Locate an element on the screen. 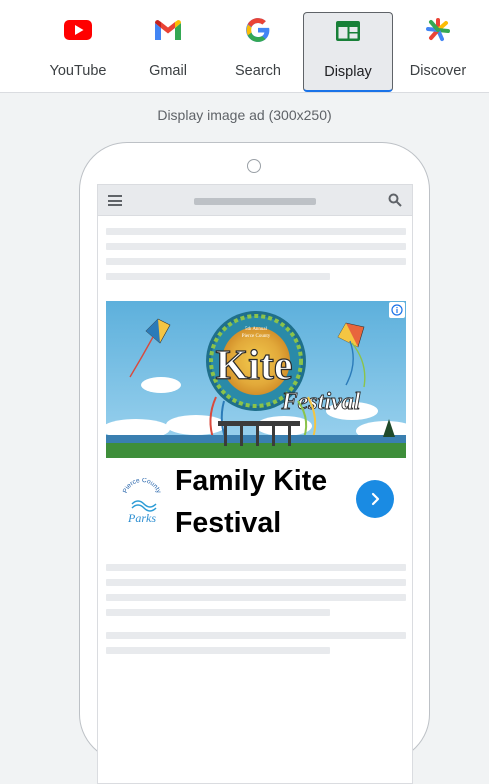  ad-text-area: Pierce County Parks Family Kite Festival is located at coordinates (256, 504).